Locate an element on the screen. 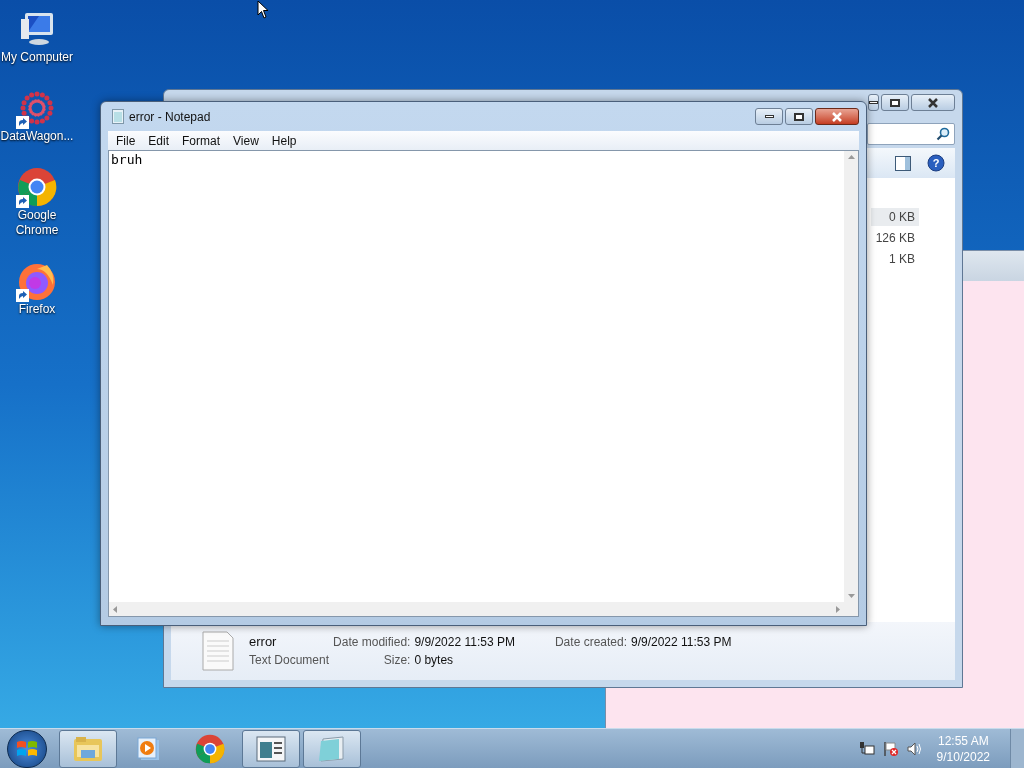  windows-logo-icon is located at coordinates (27, 748).